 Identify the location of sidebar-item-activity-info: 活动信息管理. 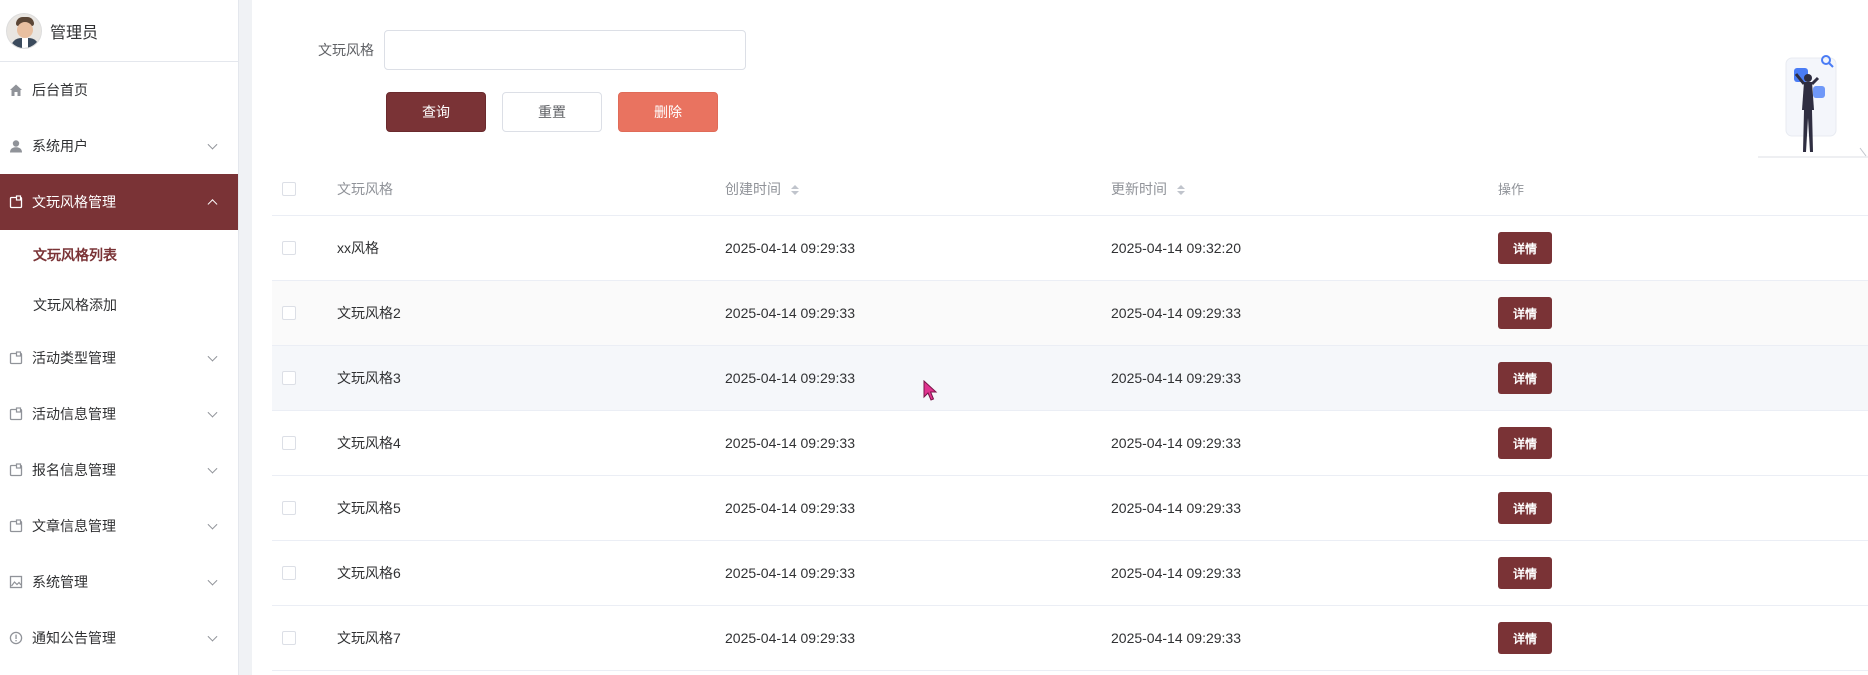
(119, 414).